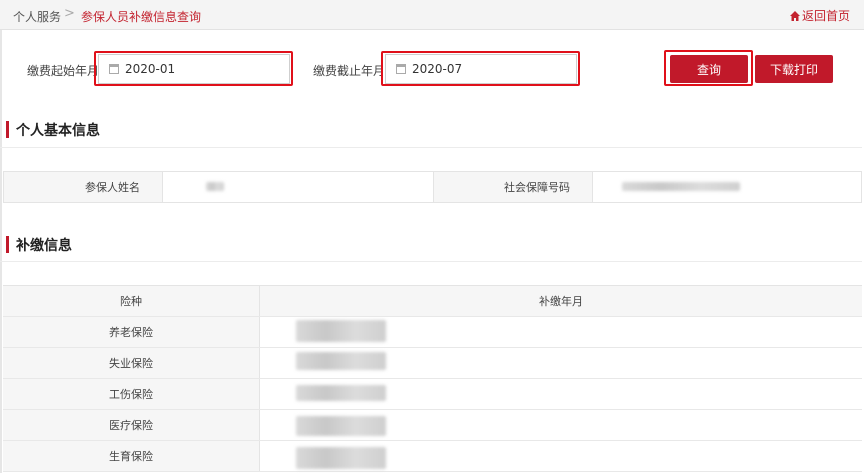  What do you see at coordinates (131, 394) in the screenshot?
I see `insurance-type: 工伤保险` at bounding box center [131, 394].